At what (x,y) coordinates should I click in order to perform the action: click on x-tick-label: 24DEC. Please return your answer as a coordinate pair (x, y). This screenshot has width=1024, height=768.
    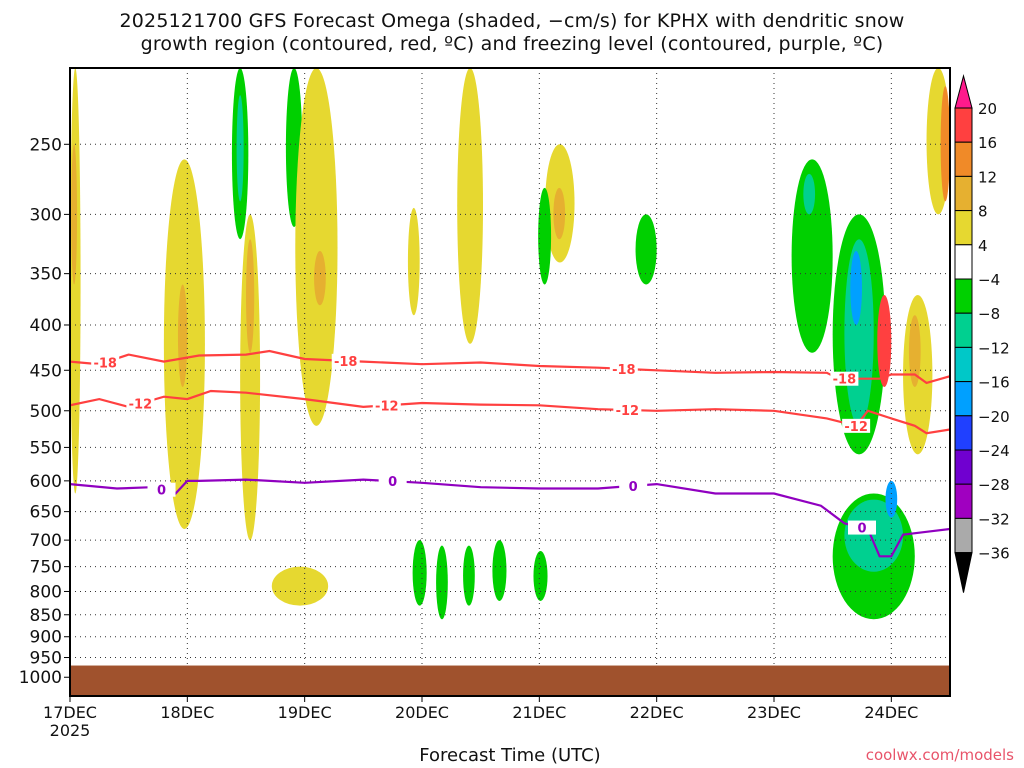
    Looking at the image, I should click on (891, 712).